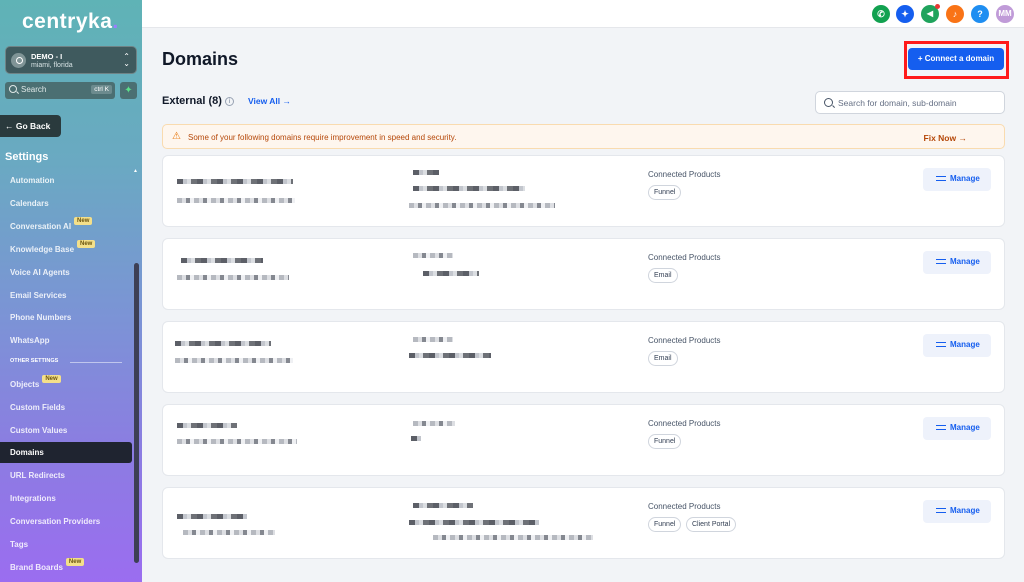  I want to click on sidebar-item-url-redirects: URL Redirects, so click(66, 475).